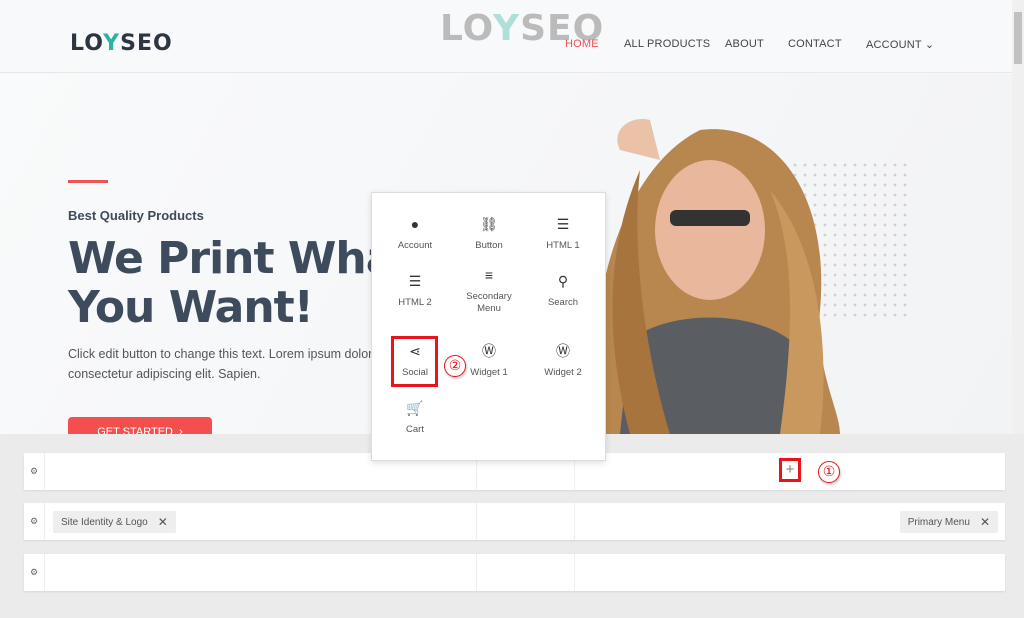 The height and width of the screenshot is (618, 1024). Describe the element at coordinates (563, 281) in the screenshot. I see `search-icon: ⚲` at that location.